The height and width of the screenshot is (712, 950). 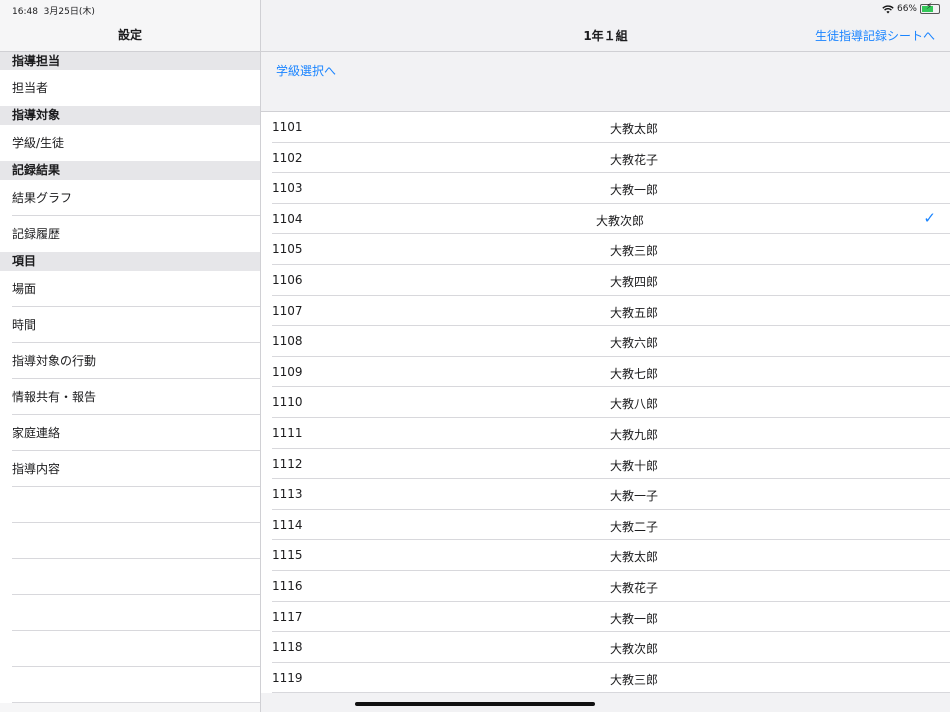 I want to click on table-row: 1102 大教花子, so click(x=605, y=158).